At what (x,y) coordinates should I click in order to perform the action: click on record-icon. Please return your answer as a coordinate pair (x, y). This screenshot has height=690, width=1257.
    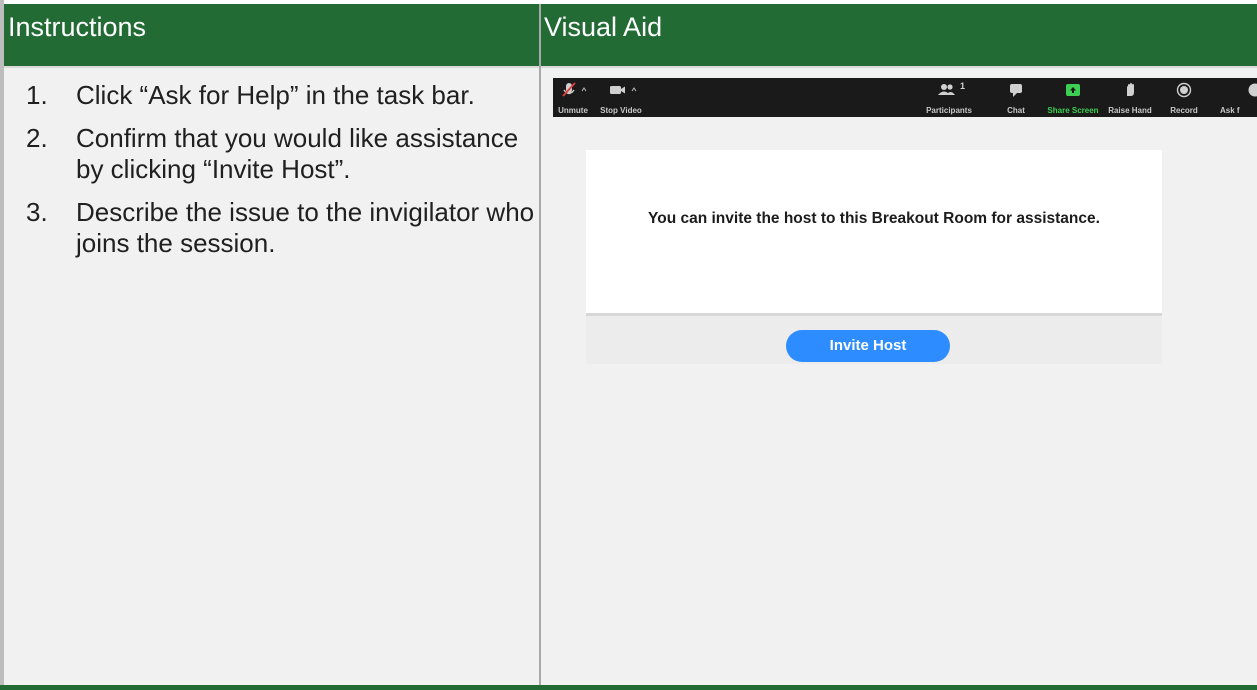
    Looking at the image, I should click on (1184, 90).